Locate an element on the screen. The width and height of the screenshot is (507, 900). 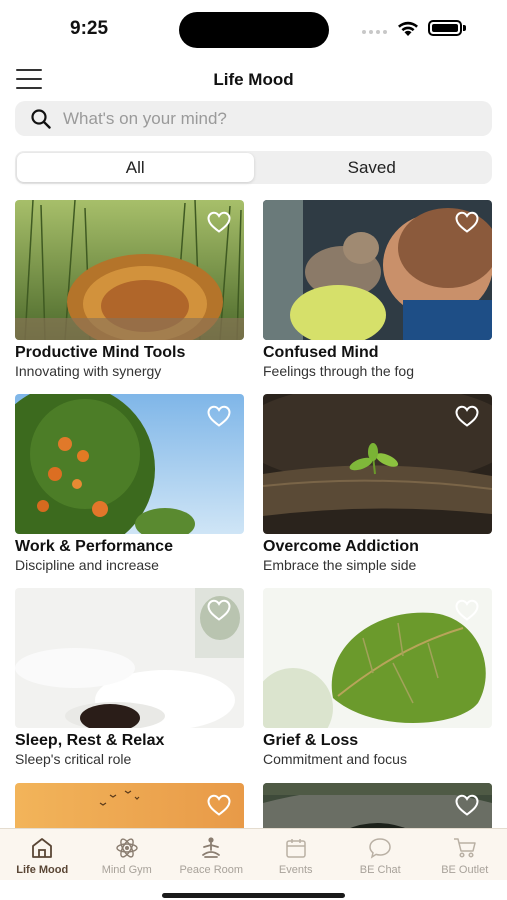
segment-saved: Saved is located at coordinates (372, 167).